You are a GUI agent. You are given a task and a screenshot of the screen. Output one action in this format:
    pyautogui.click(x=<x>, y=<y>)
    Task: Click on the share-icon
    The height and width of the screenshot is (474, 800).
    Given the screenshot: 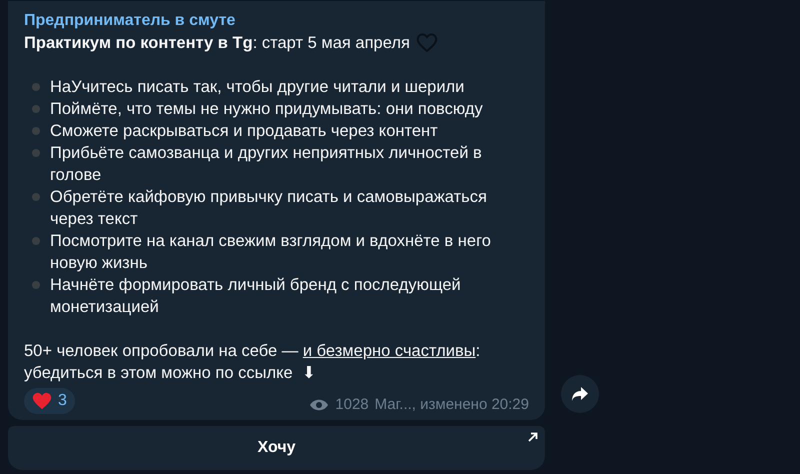 What is the action you would take?
    pyautogui.click(x=580, y=394)
    